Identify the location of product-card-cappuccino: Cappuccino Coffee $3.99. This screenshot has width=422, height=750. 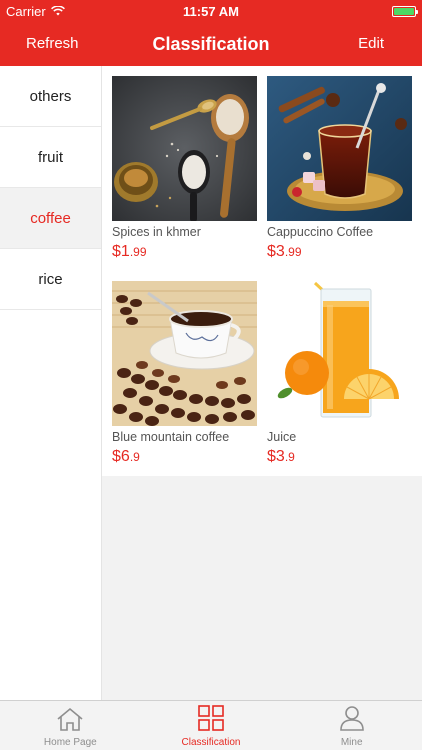
(339, 168).